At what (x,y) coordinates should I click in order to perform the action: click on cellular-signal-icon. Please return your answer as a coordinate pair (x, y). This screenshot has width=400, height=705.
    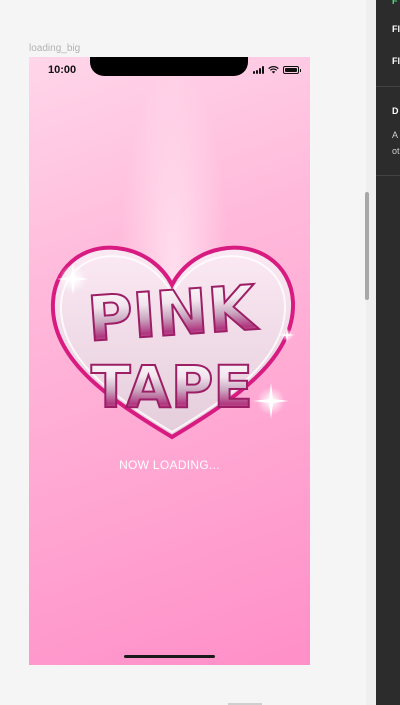
    Looking at the image, I should click on (258, 70).